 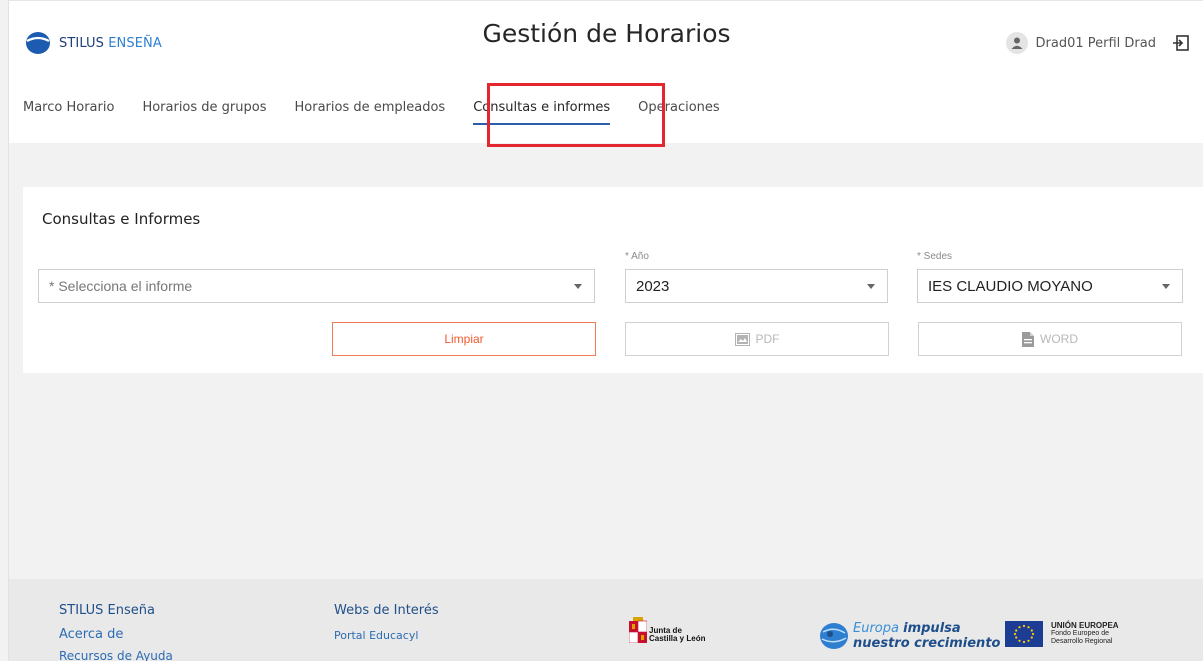 What do you see at coordinates (1016, 43) in the screenshot?
I see `user-icon` at bounding box center [1016, 43].